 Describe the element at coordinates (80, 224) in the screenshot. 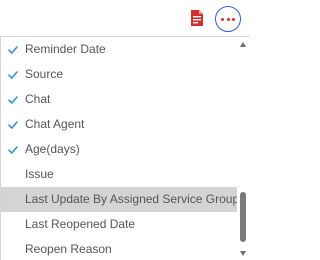

I see `menu-item-label: Last Reopened Date` at that location.